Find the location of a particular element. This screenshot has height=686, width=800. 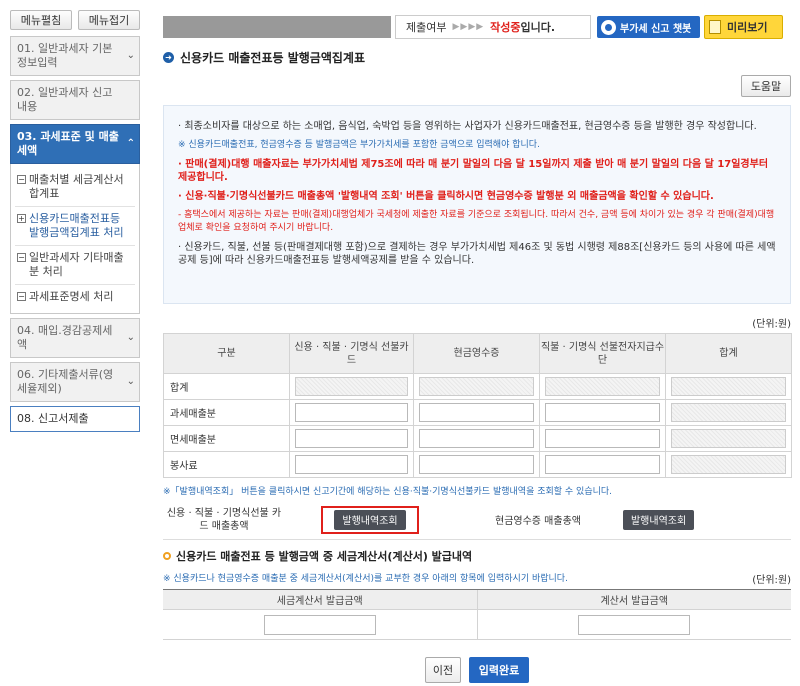

row-label-service: 봉사료 is located at coordinates (226, 464).